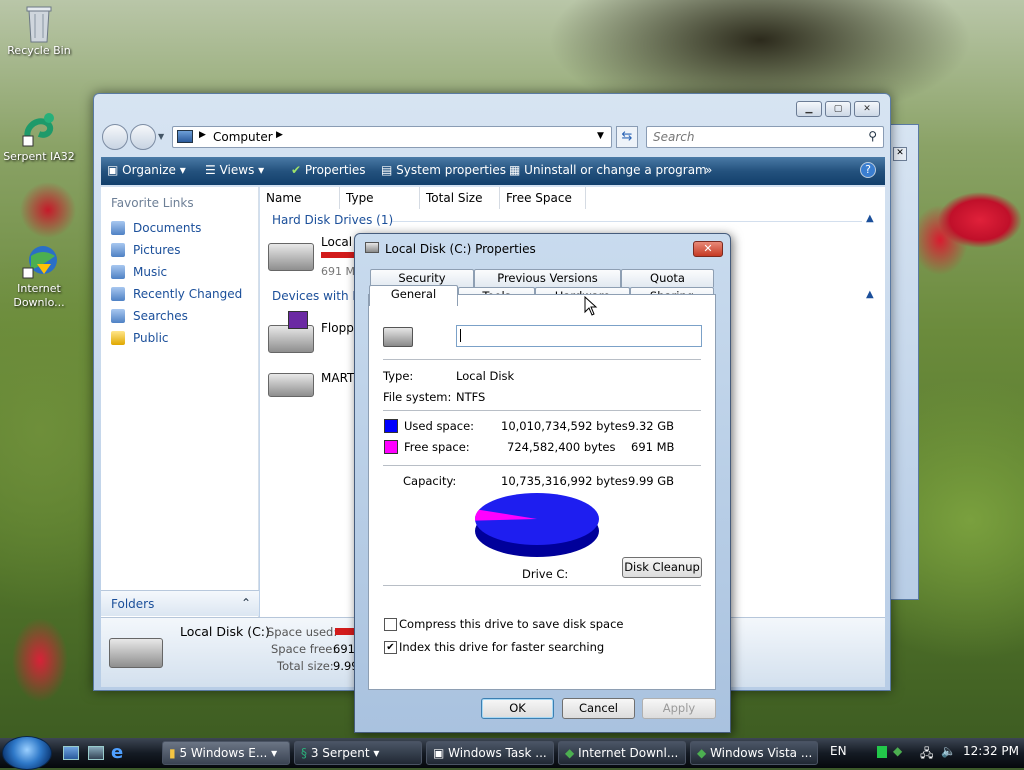 The height and width of the screenshot is (770, 1024). What do you see at coordinates (627, 137) in the screenshot?
I see `refresh-icon: ⇆` at bounding box center [627, 137].